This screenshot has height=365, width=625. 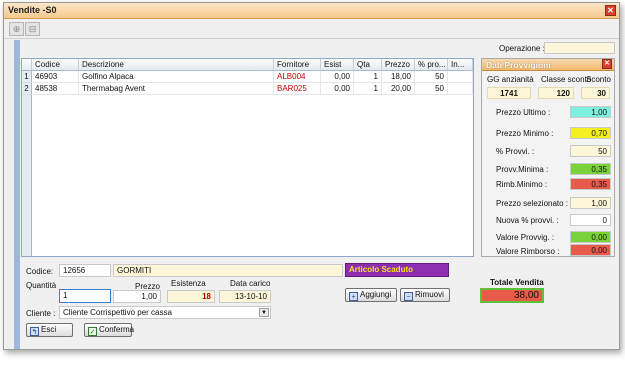 What do you see at coordinates (376, 294) in the screenshot?
I see `aggiungi-label: Aggiungi` at bounding box center [376, 294].